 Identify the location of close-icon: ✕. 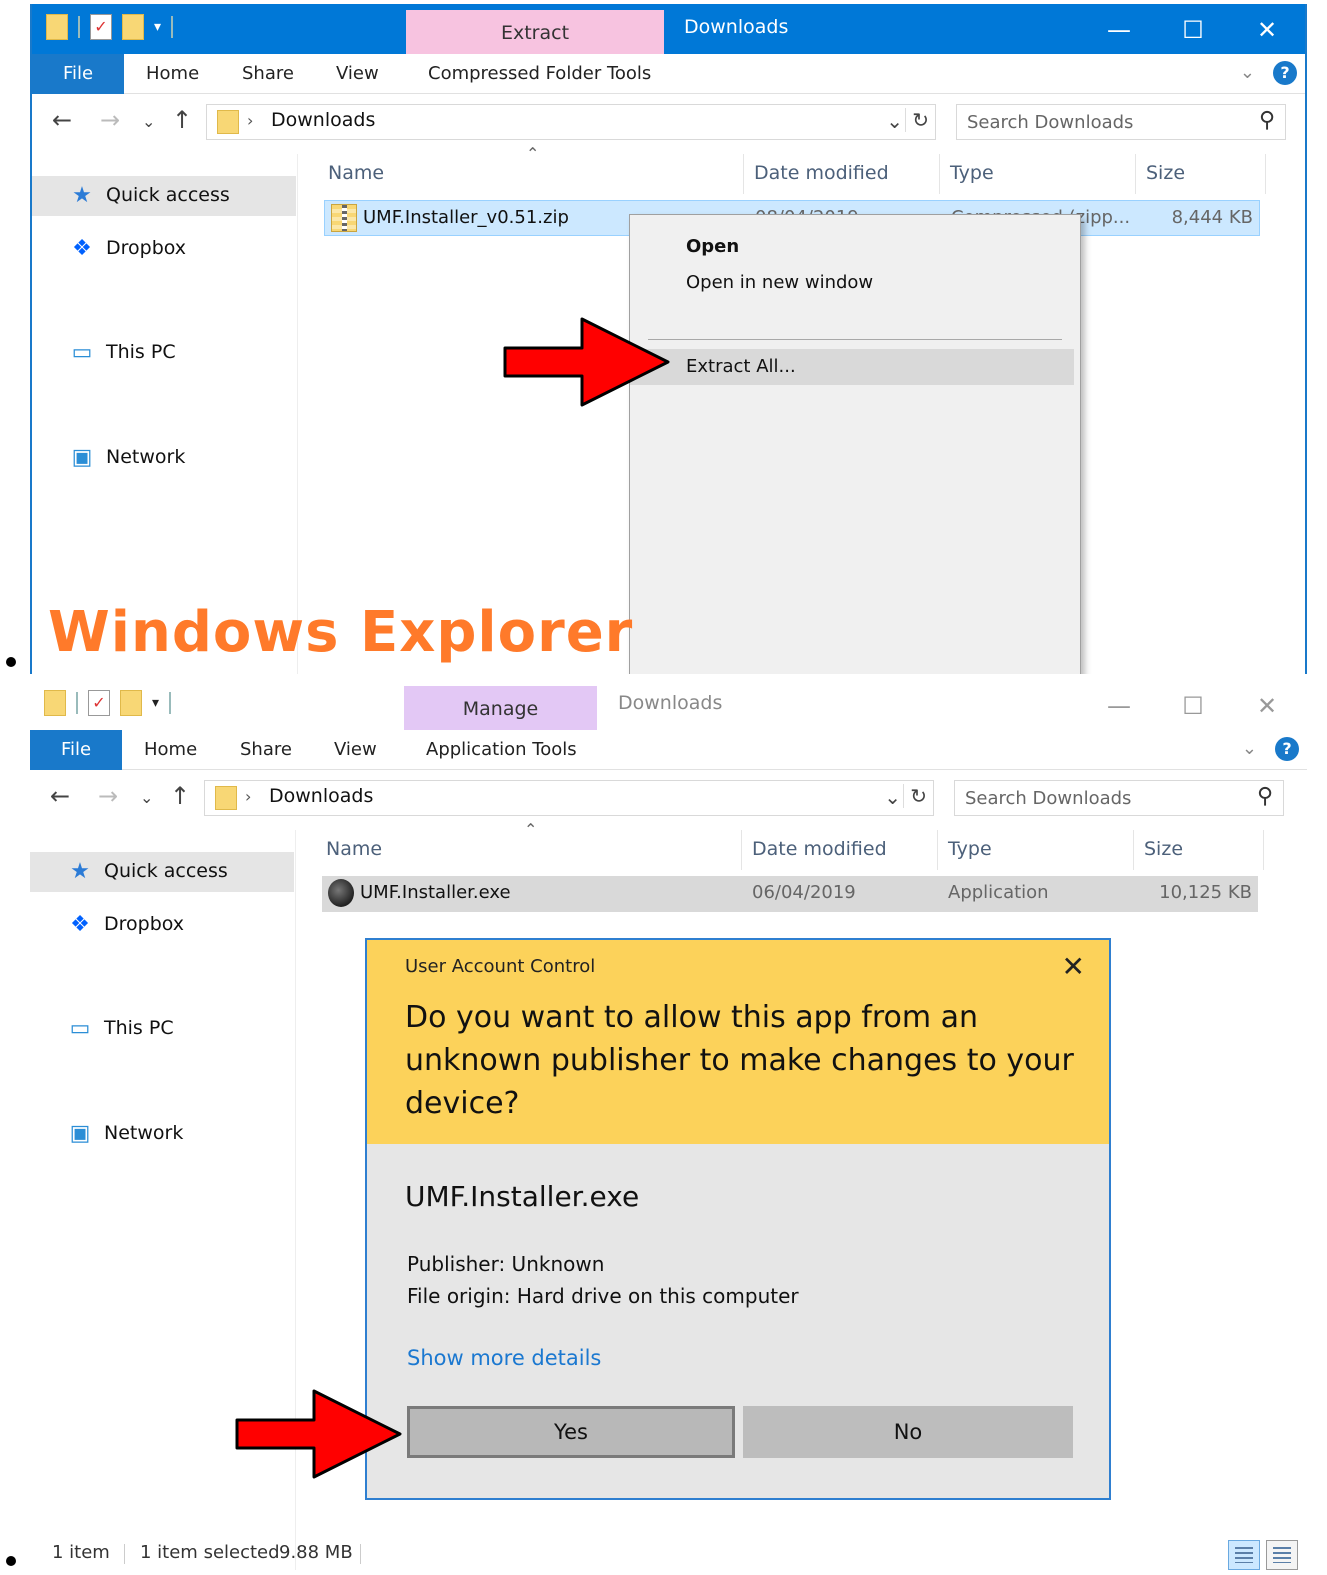
(1073, 966).